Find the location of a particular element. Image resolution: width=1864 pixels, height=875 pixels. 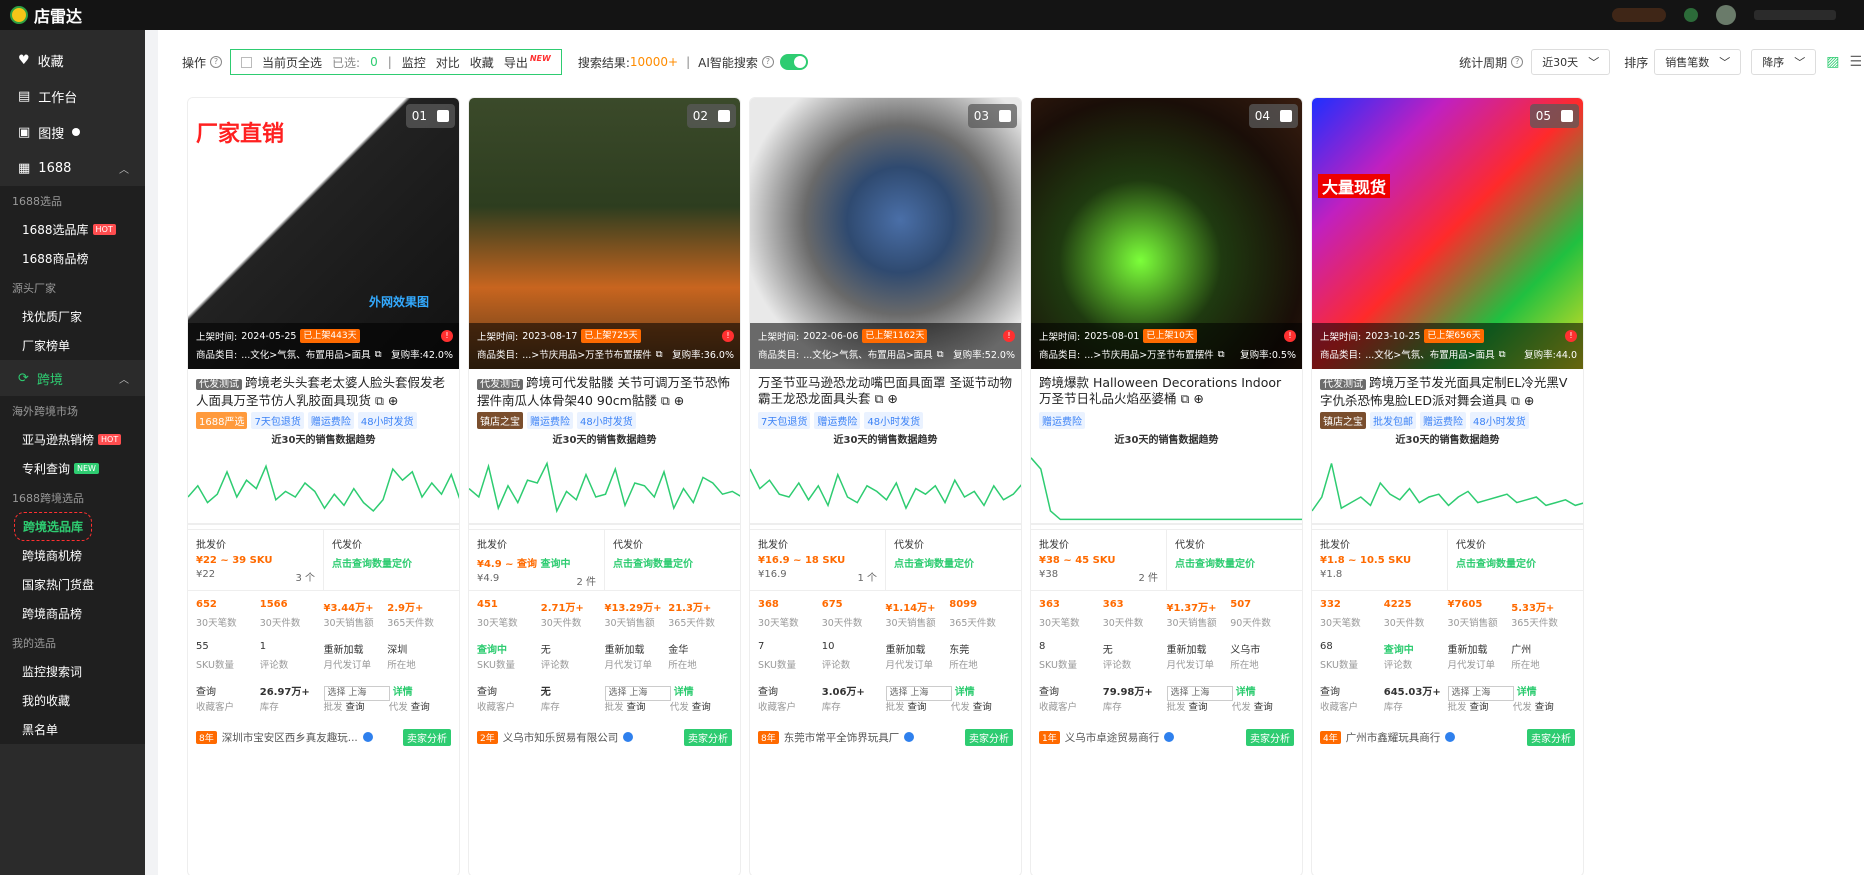

sidebar-item-cross-library: 跨境选品库 is located at coordinates (72, 526).